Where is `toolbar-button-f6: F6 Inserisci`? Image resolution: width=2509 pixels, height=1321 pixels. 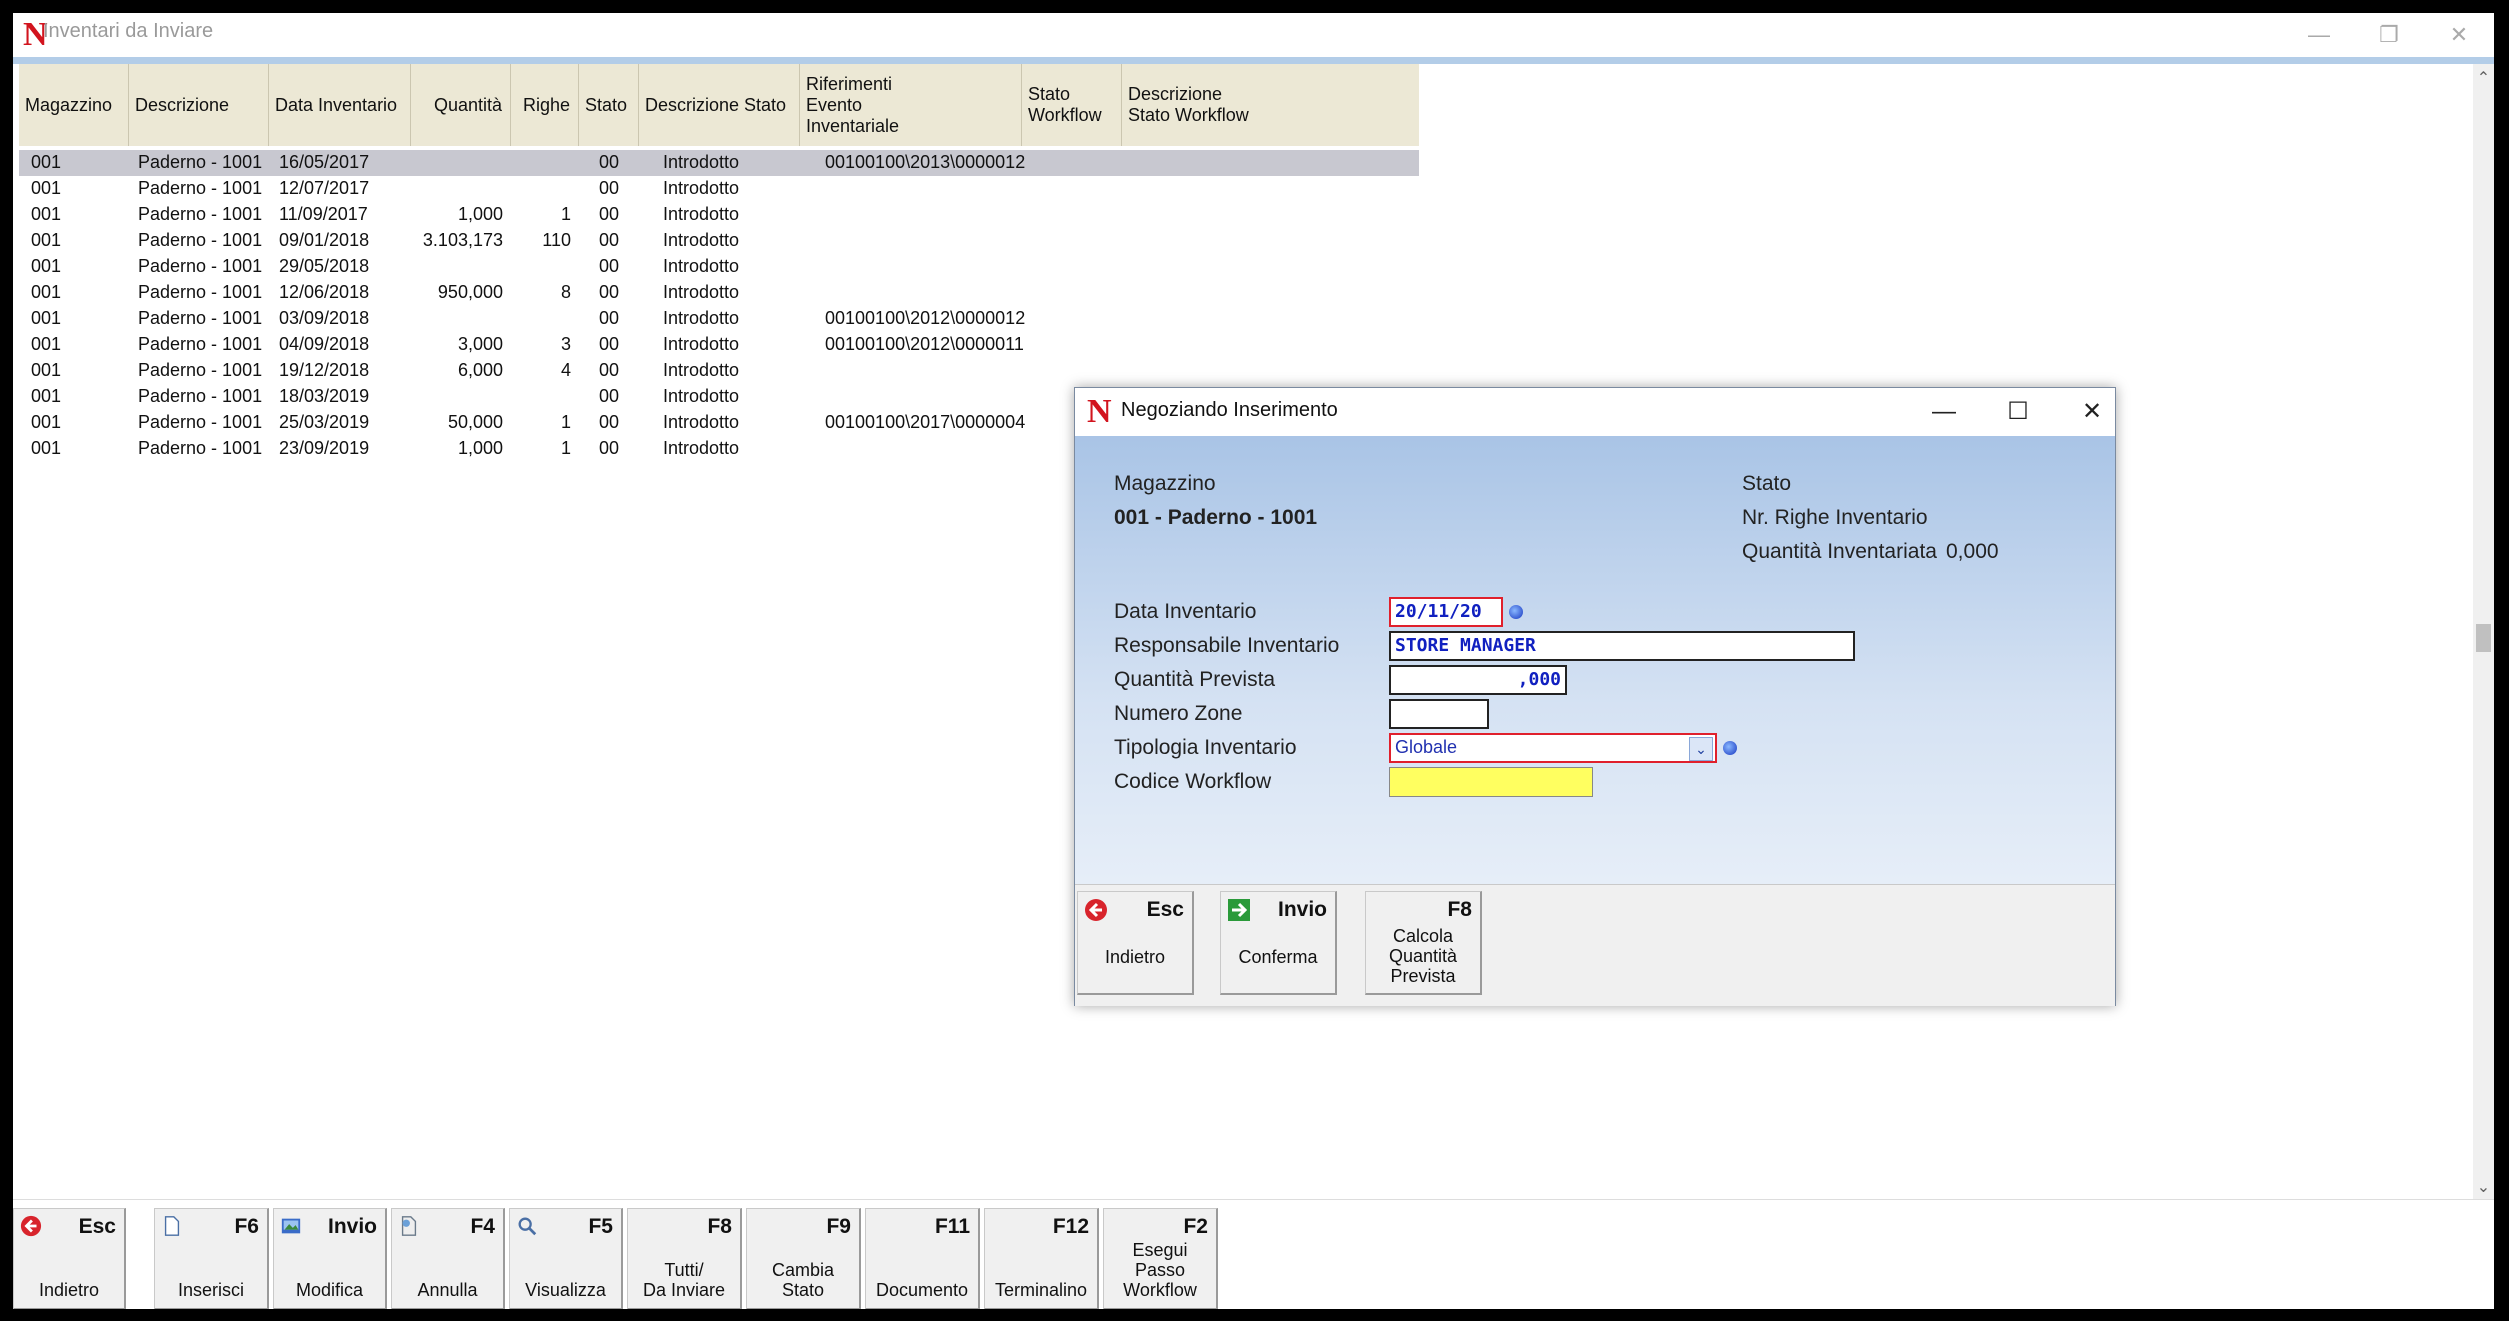 toolbar-button-f6: F6 Inserisci is located at coordinates (211, 1258).